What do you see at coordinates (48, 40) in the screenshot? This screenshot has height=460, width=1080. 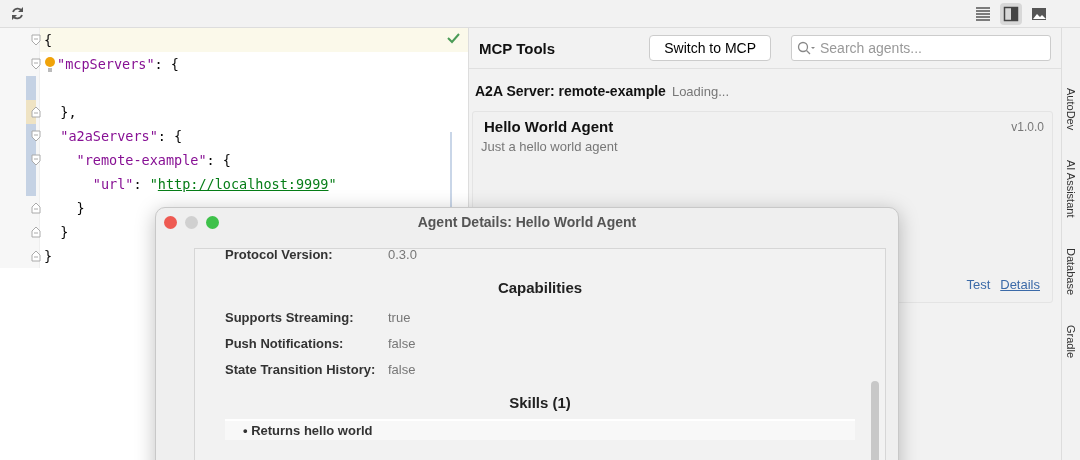 I see `code-line: {` at bounding box center [48, 40].